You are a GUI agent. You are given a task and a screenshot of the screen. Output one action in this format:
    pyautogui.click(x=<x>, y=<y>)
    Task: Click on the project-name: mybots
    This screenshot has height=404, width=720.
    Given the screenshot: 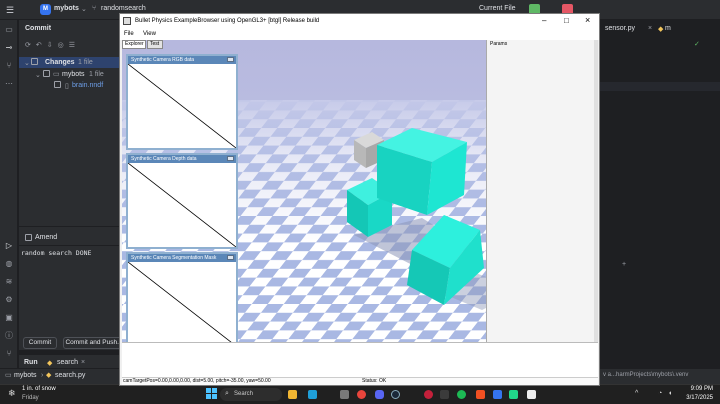 What is the action you would take?
    pyautogui.click(x=66, y=8)
    